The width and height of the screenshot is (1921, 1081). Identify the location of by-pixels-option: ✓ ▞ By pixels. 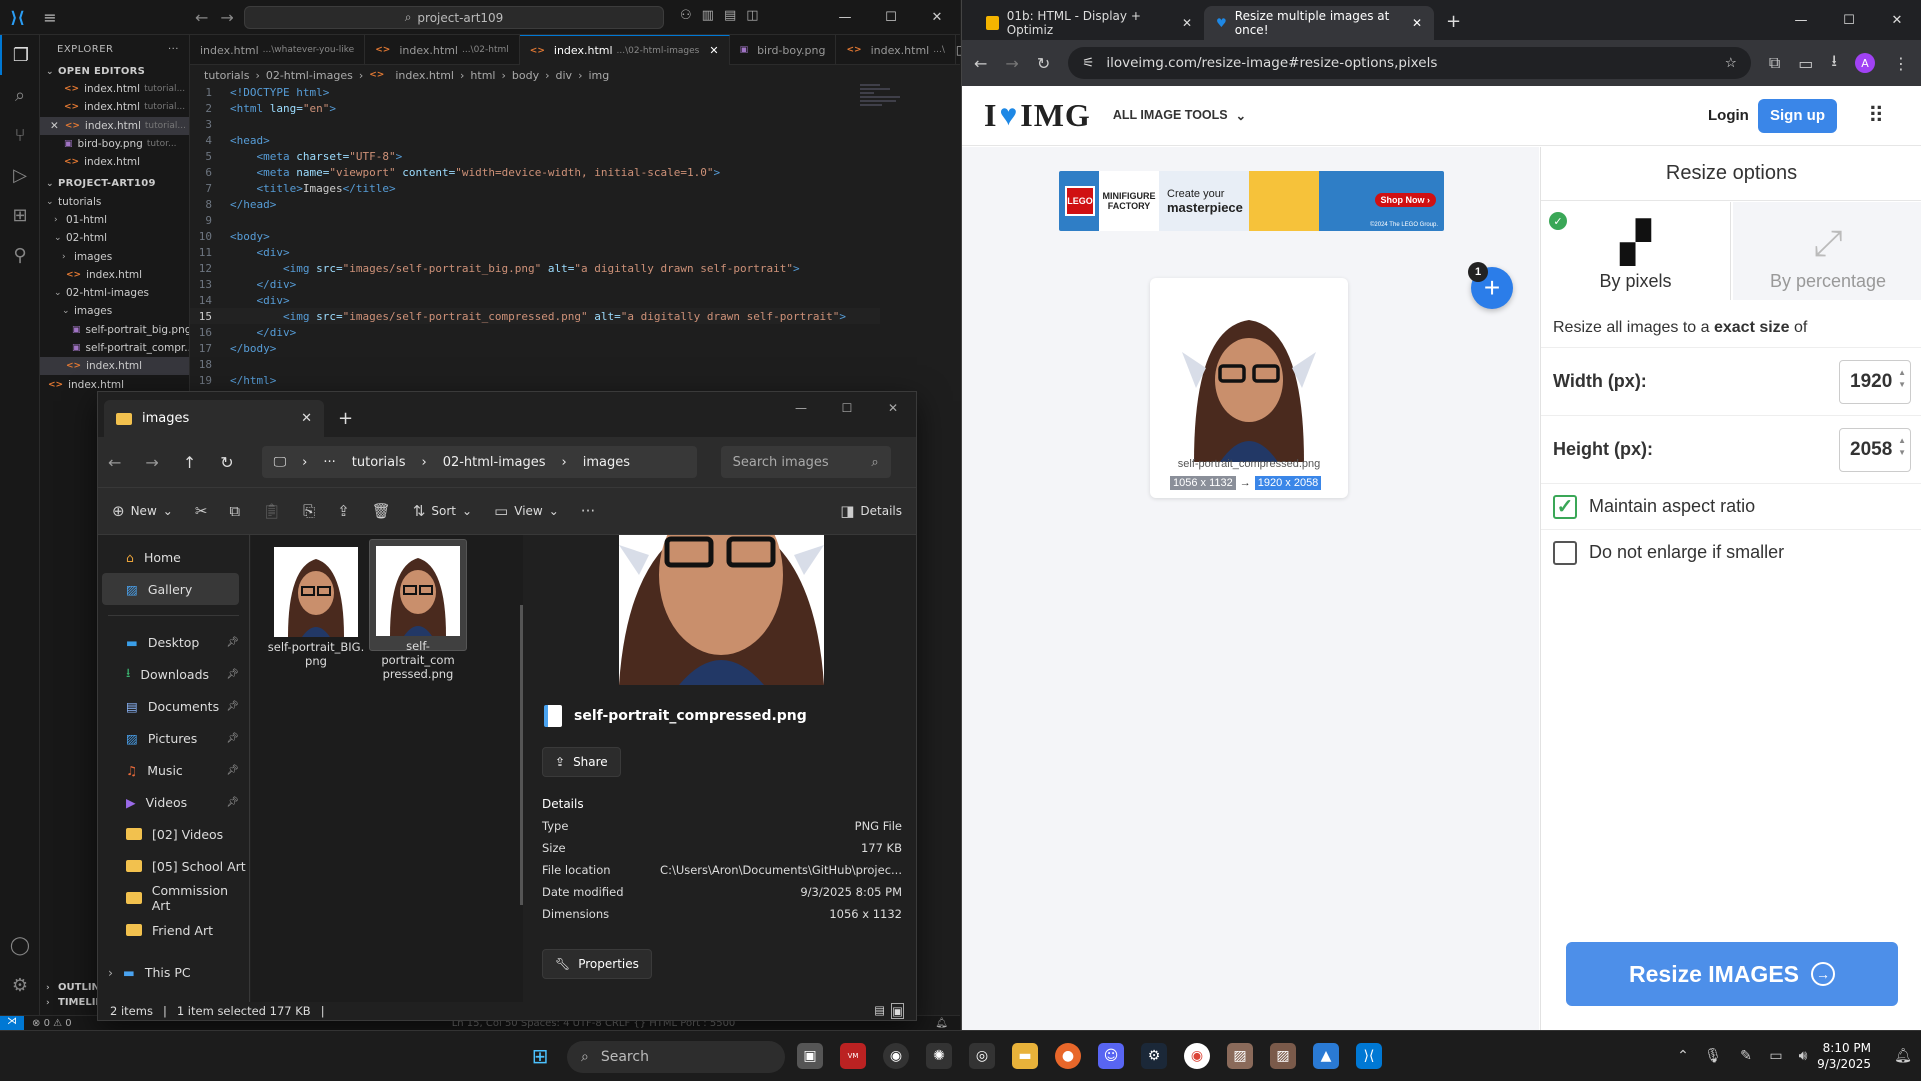
(1636, 251).